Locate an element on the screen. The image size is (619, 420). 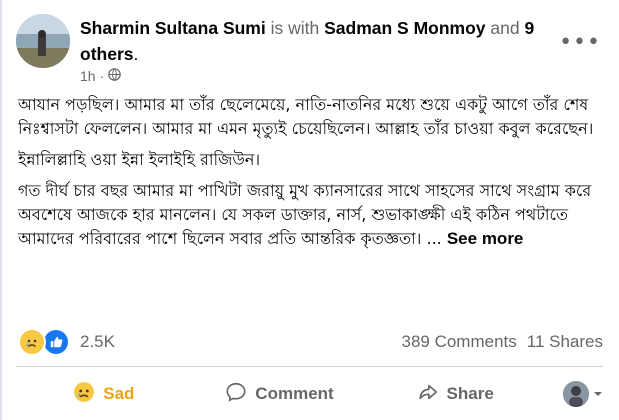
actions-divider is located at coordinates (309, 366).